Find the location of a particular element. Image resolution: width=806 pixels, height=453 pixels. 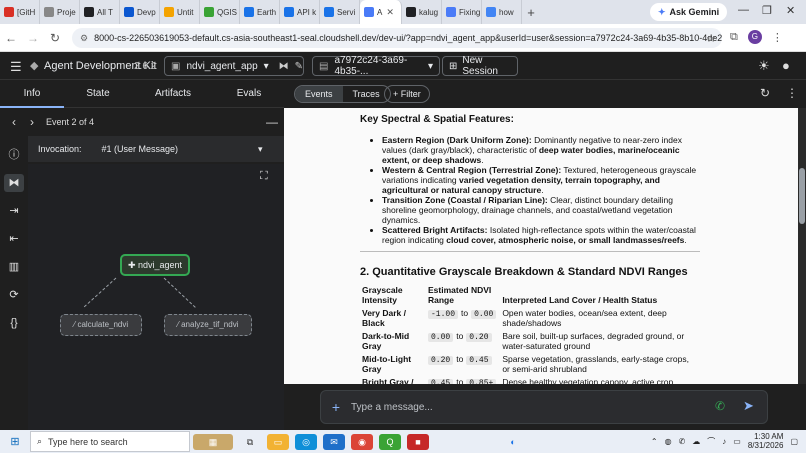

taskbar-search: ⌕ Type here to search is located at coordinates (110, 441).